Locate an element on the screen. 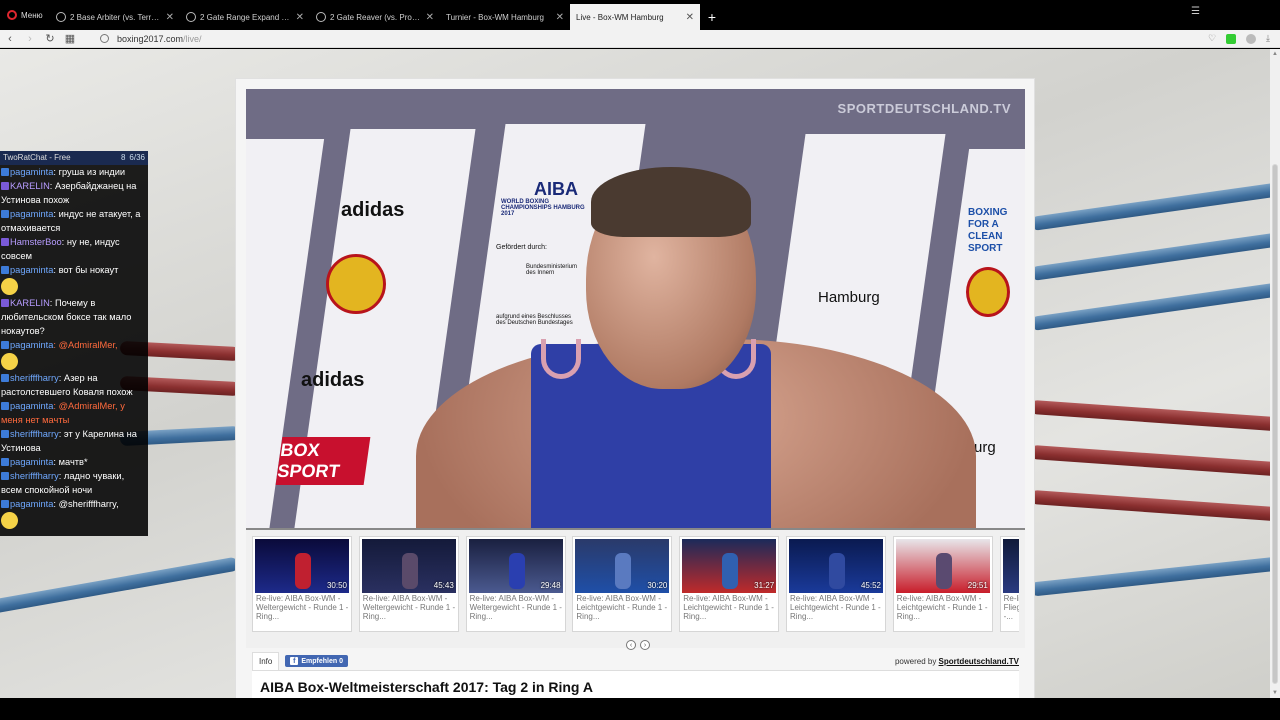 The height and width of the screenshot is (720, 1280). chat-message: pagaminta: мачтв* is located at coordinates (74, 462).